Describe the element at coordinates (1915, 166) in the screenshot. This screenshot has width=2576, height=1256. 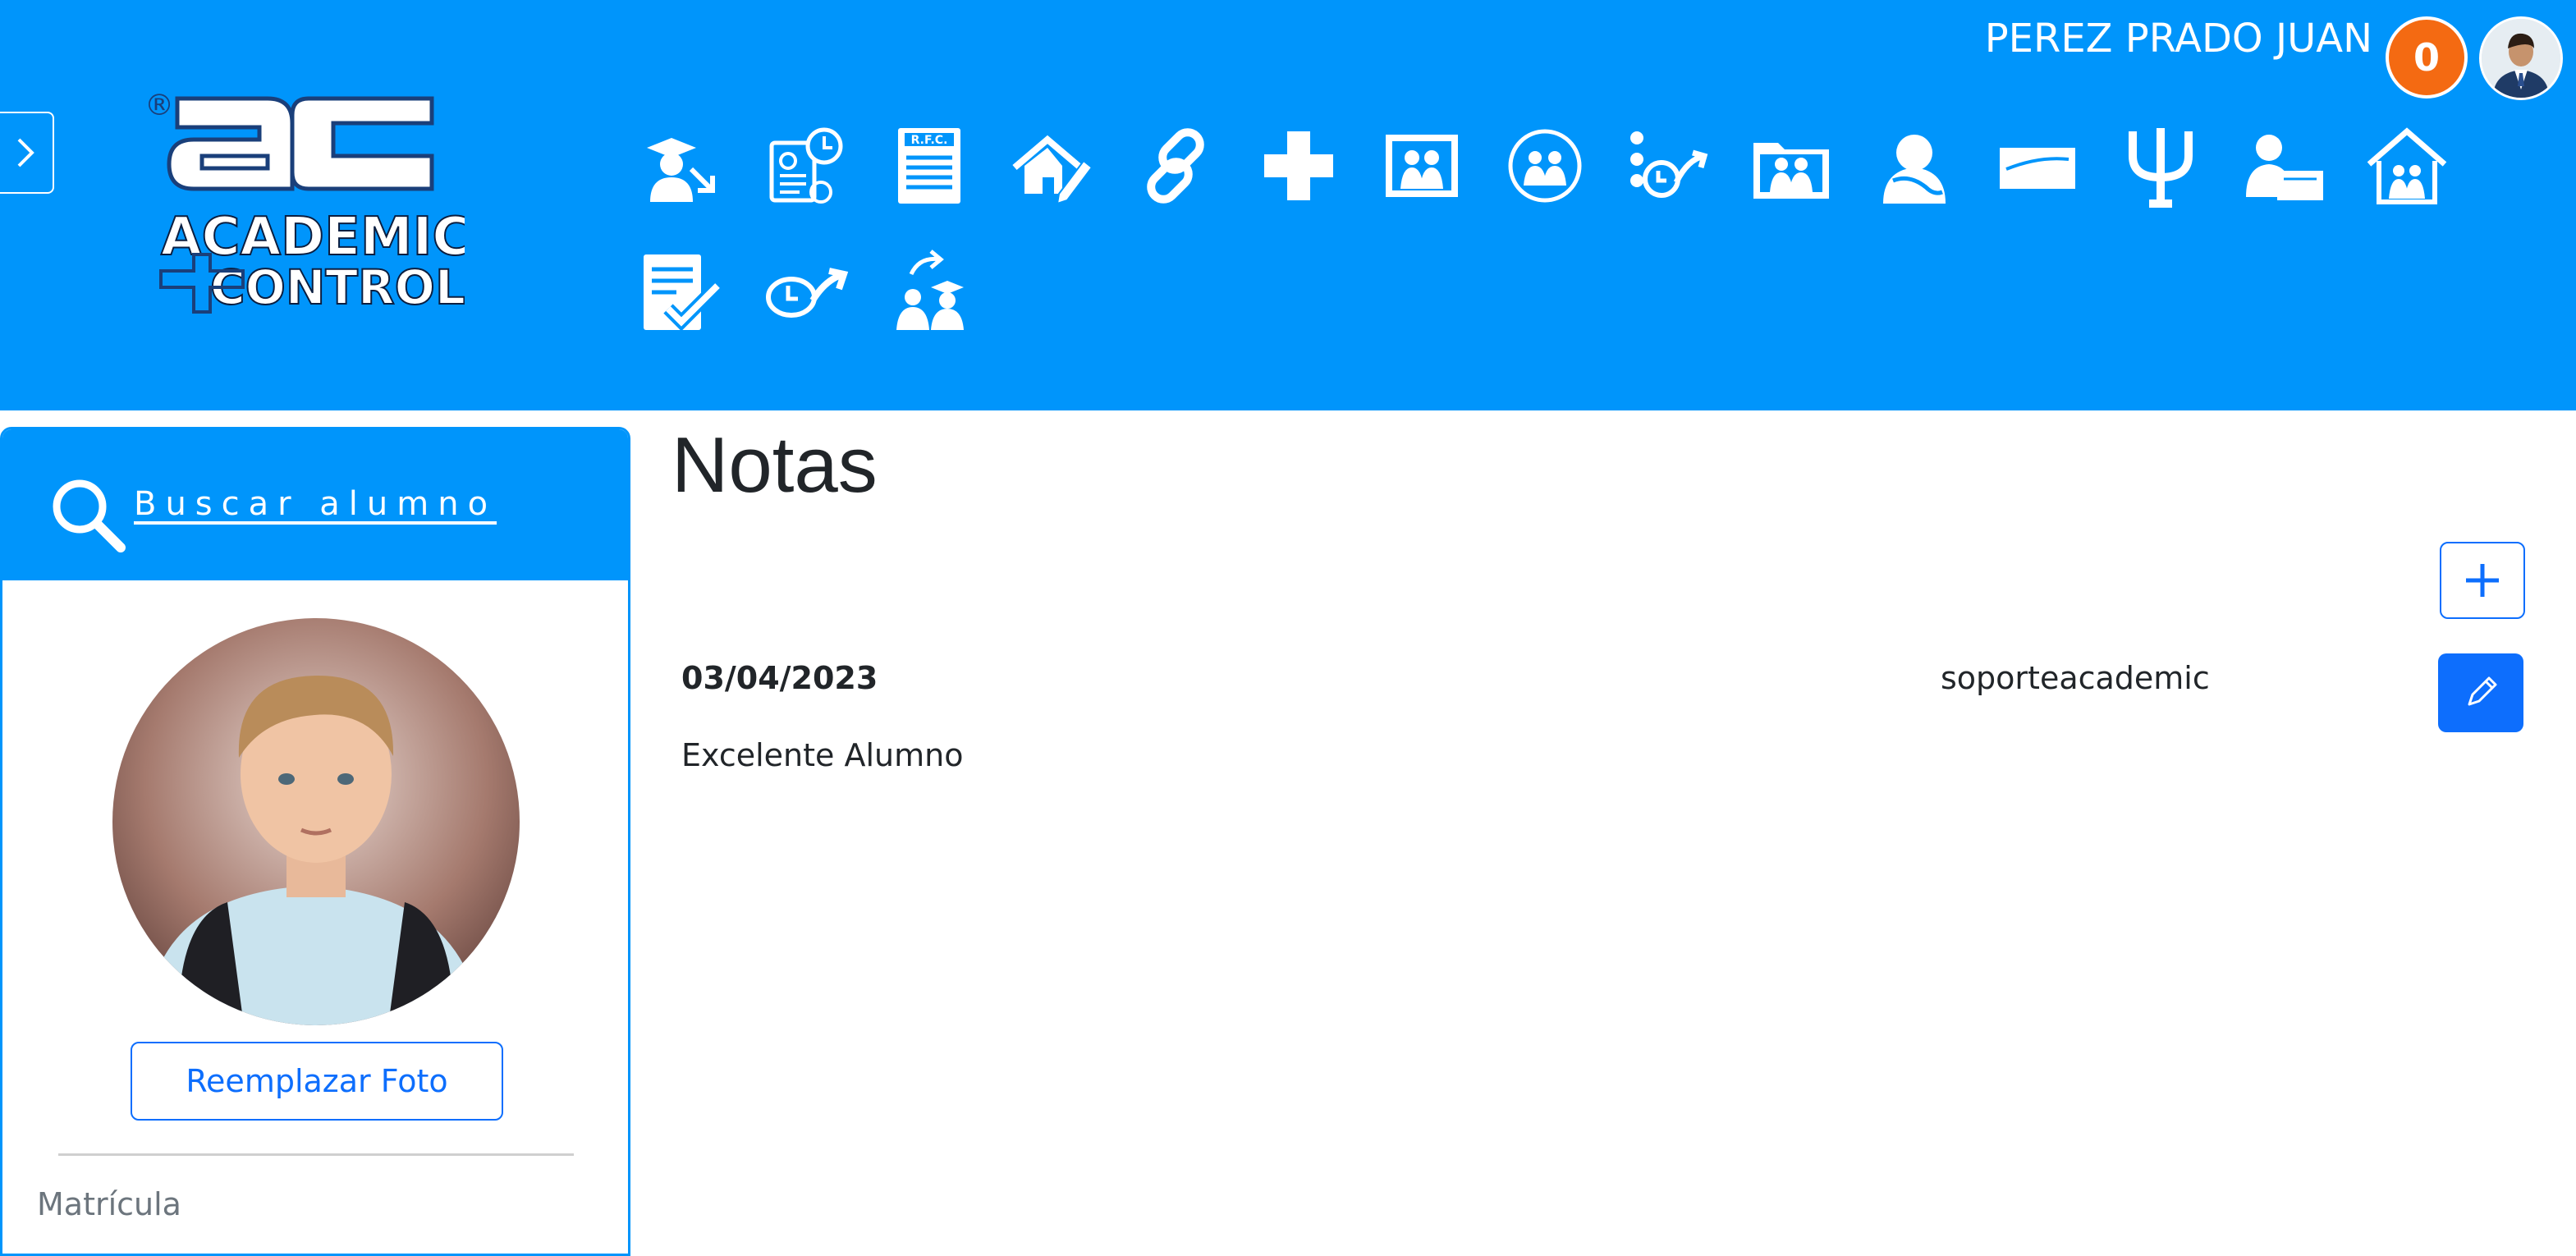
I see `tutor-icon` at that location.